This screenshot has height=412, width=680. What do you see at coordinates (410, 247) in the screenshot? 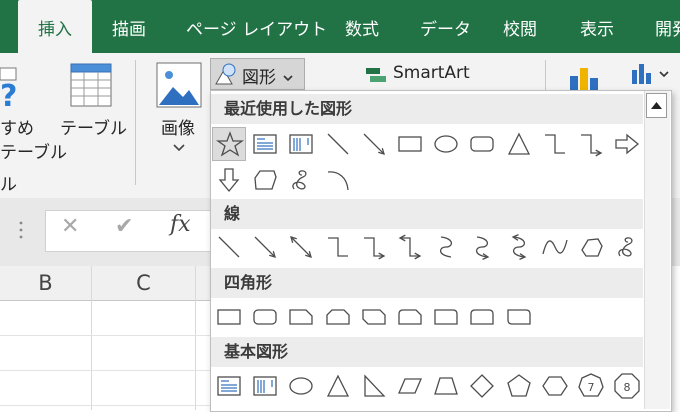
I see `shape-elbow-double-arrow-icon` at bounding box center [410, 247].